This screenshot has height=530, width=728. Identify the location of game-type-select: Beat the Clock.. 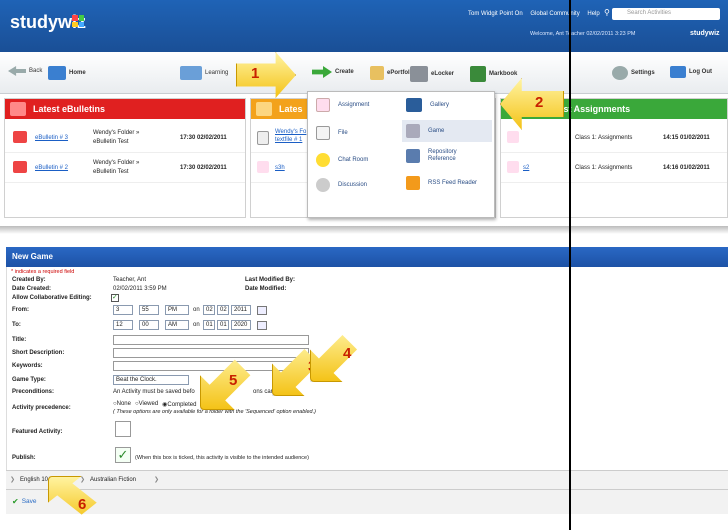
(151, 380).